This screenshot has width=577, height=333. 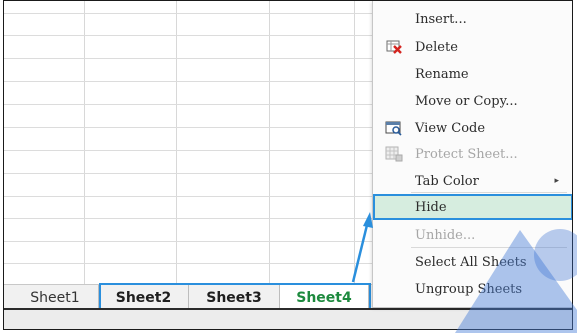 I want to click on menu-item-label: Select All Sheets, so click(x=471, y=262).